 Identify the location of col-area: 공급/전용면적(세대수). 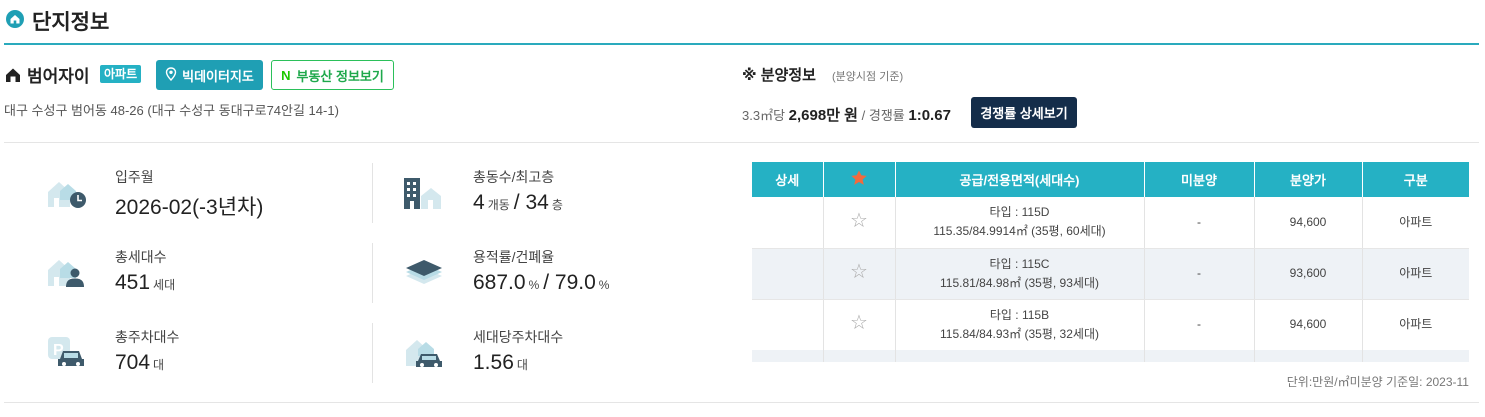
(1019, 179).